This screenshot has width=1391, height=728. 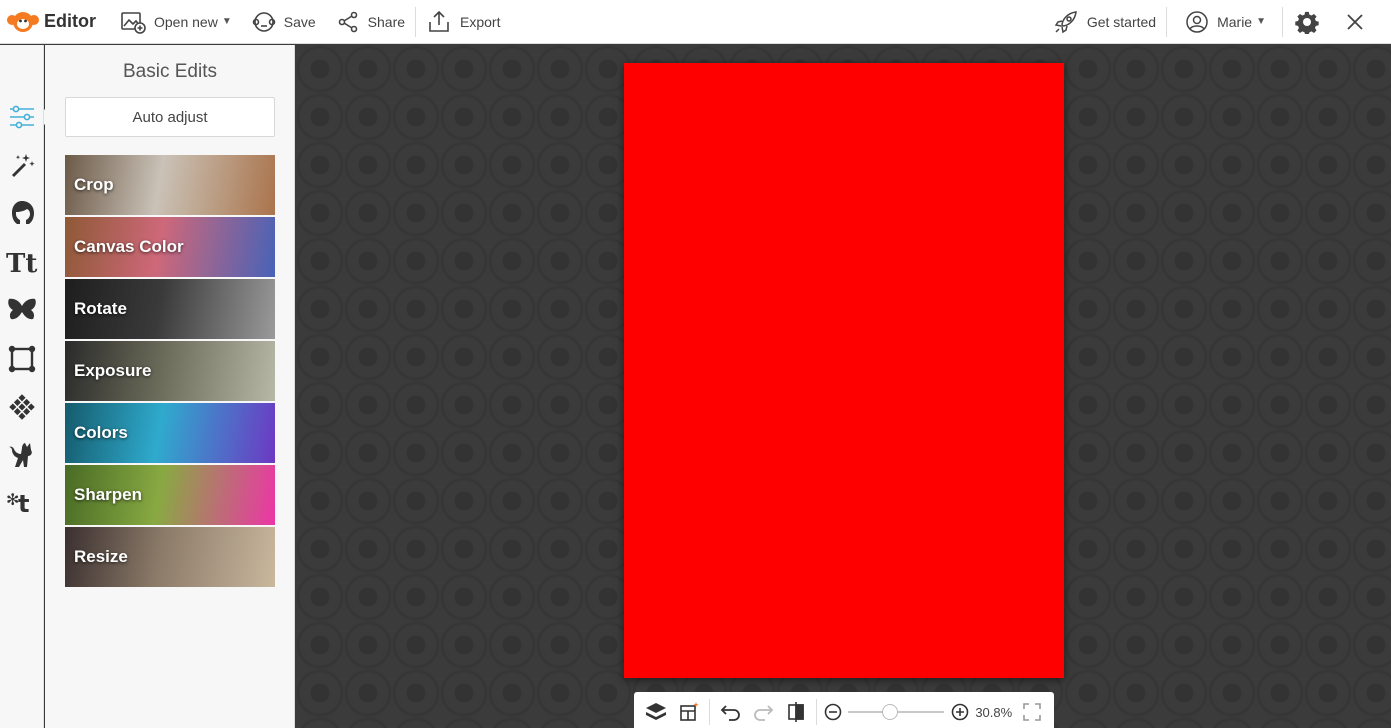 What do you see at coordinates (1121, 21) in the screenshot?
I see `get-started-label: Get started` at bounding box center [1121, 21].